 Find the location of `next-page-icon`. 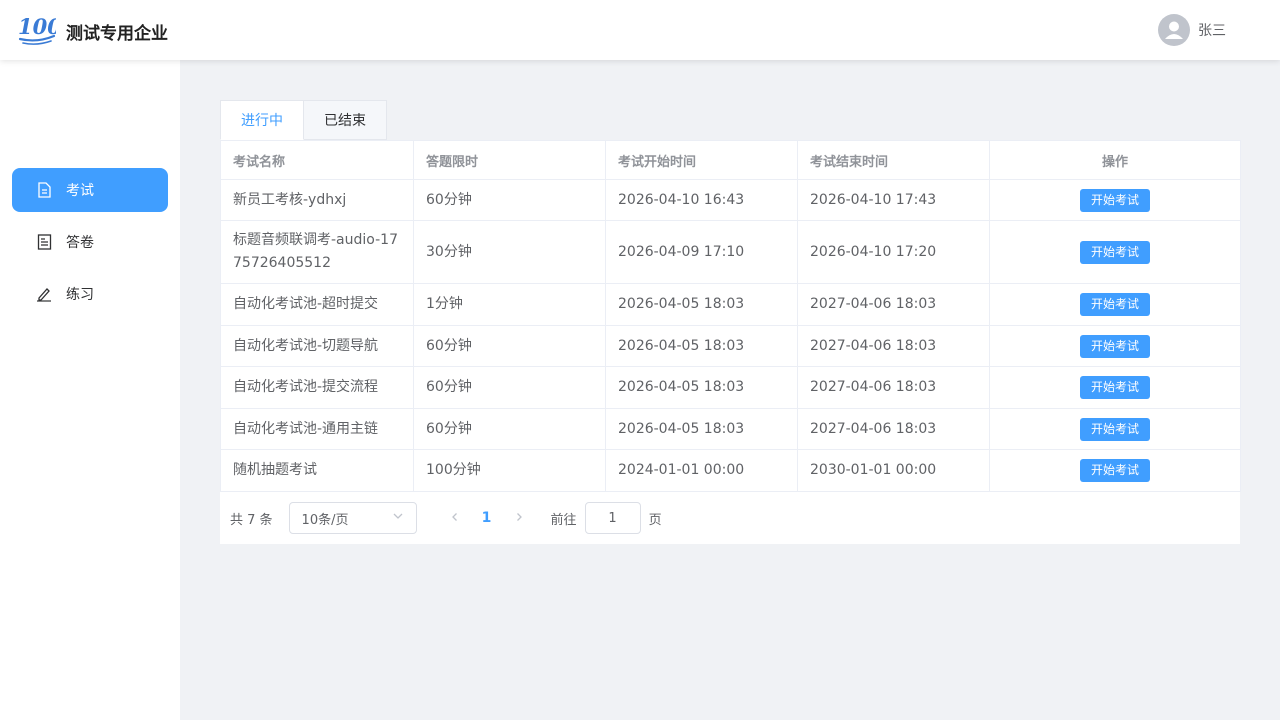

next-page-icon is located at coordinates (519, 518).